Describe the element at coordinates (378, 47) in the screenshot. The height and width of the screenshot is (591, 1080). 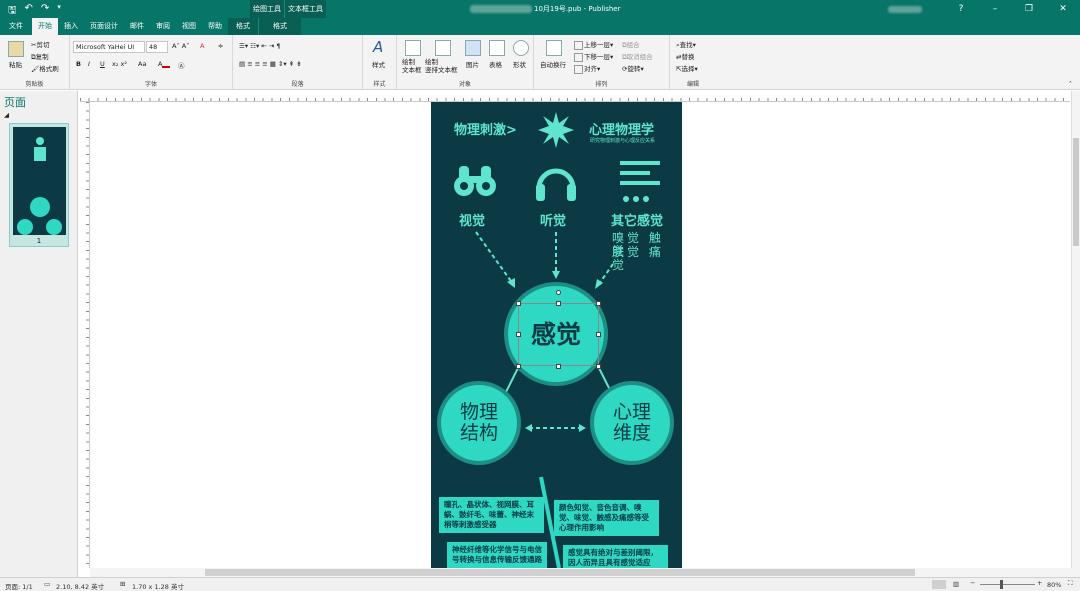
I see `styles-icon: A` at that location.